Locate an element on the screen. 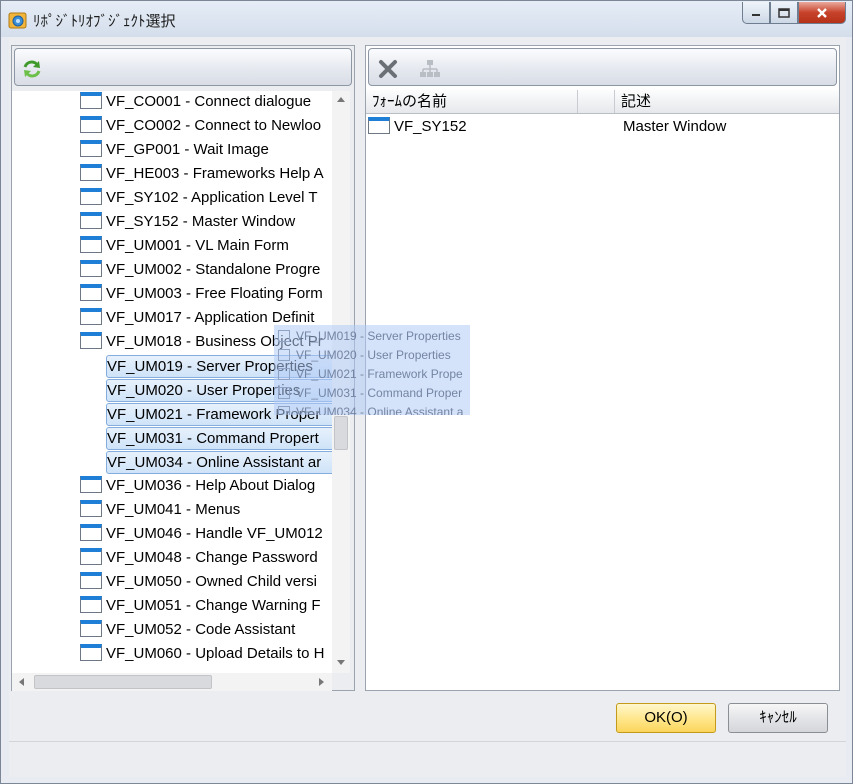 Image resolution: width=853 pixels, height=784 pixels. tree-item-label: VF_CO002 - Connect to Newloo is located at coordinates (214, 126).